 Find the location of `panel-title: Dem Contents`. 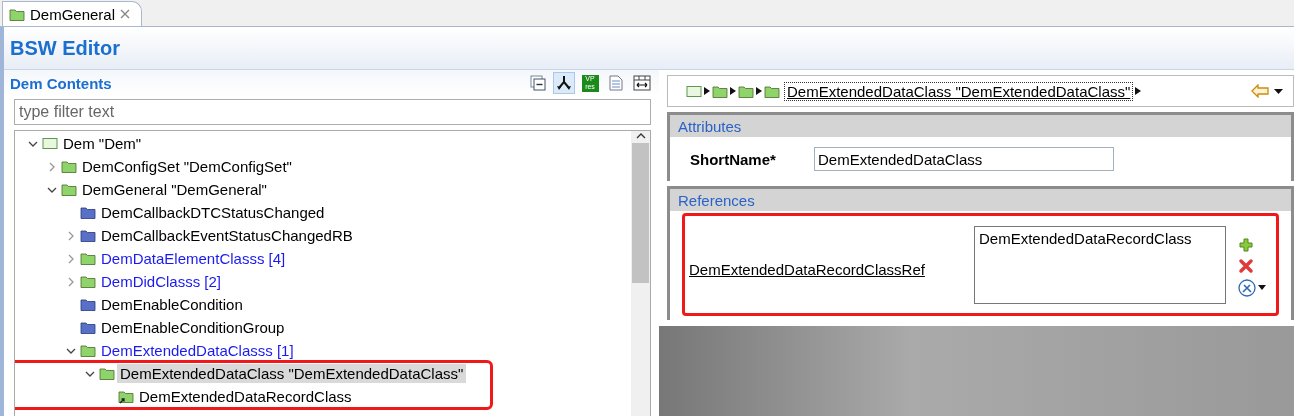

panel-title: Dem Contents is located at coordinates (61, 83).